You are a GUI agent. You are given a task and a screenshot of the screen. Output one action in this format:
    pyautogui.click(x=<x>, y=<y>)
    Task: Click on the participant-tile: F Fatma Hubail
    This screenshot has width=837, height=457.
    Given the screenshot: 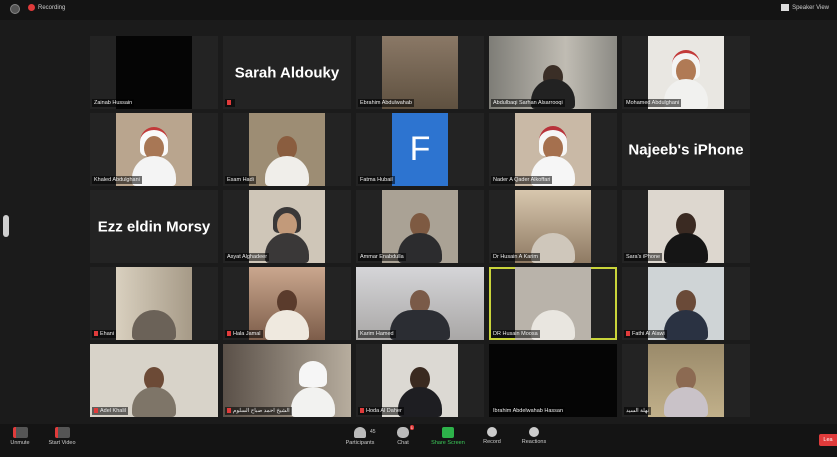 What is the action you would take?
    pyautogui.click(x=420, y=149)
    